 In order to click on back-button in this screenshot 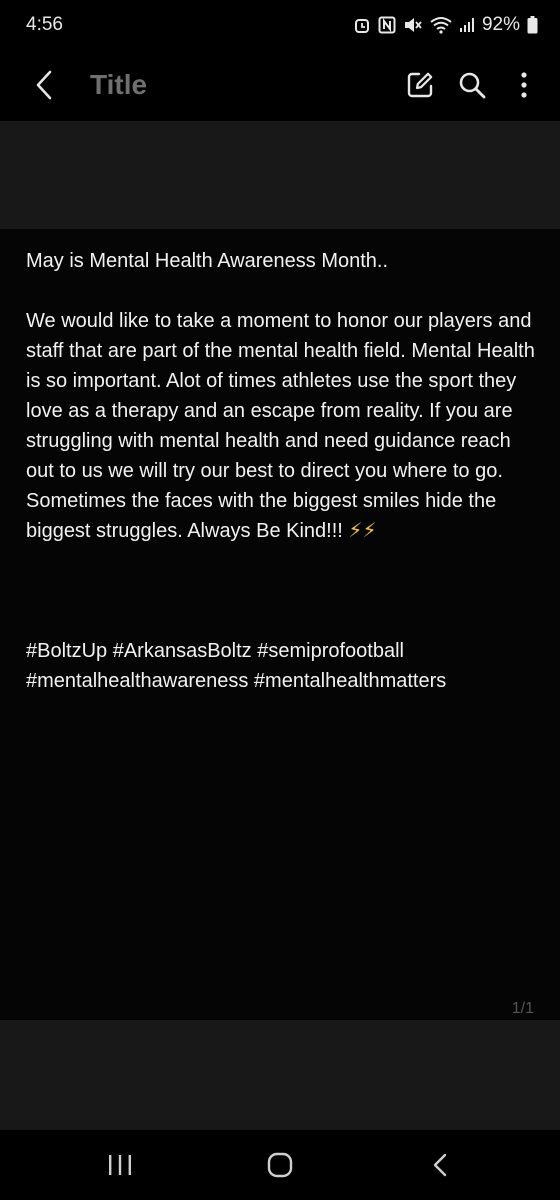, I will do `click(44, 85)`.